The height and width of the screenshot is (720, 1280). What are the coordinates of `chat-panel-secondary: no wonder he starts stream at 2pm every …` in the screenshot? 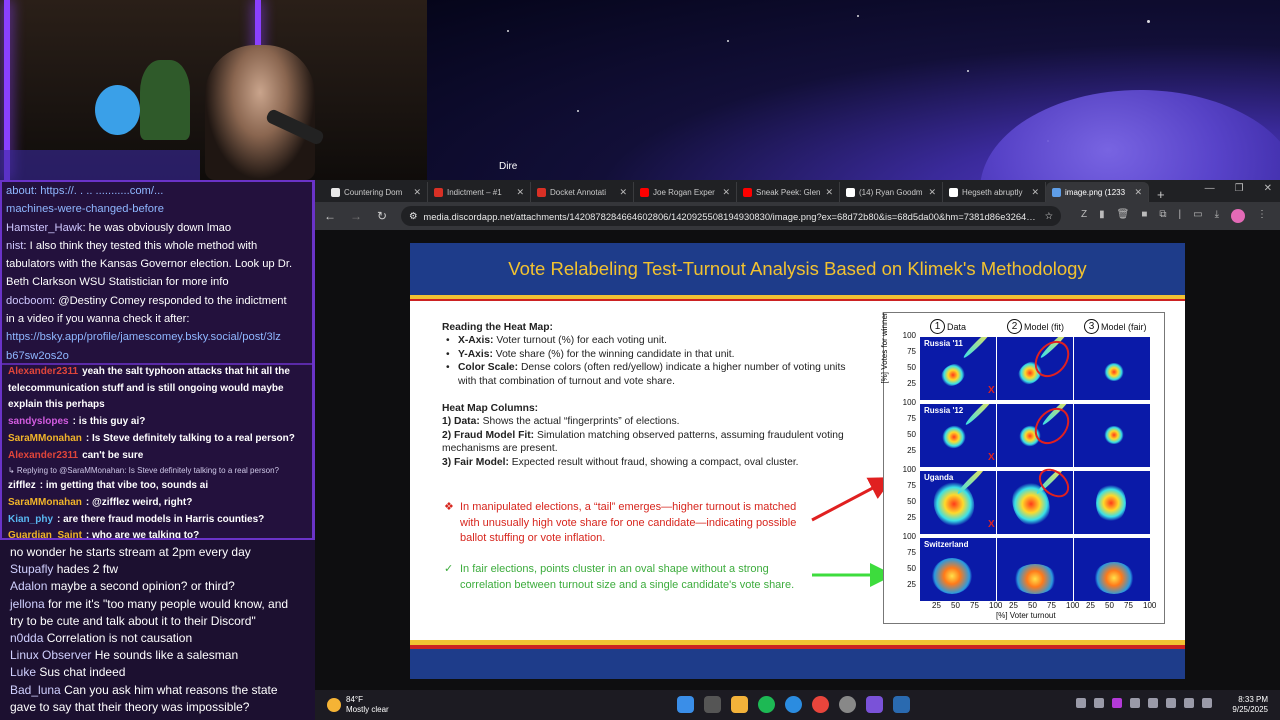 It's located at (157, 630).